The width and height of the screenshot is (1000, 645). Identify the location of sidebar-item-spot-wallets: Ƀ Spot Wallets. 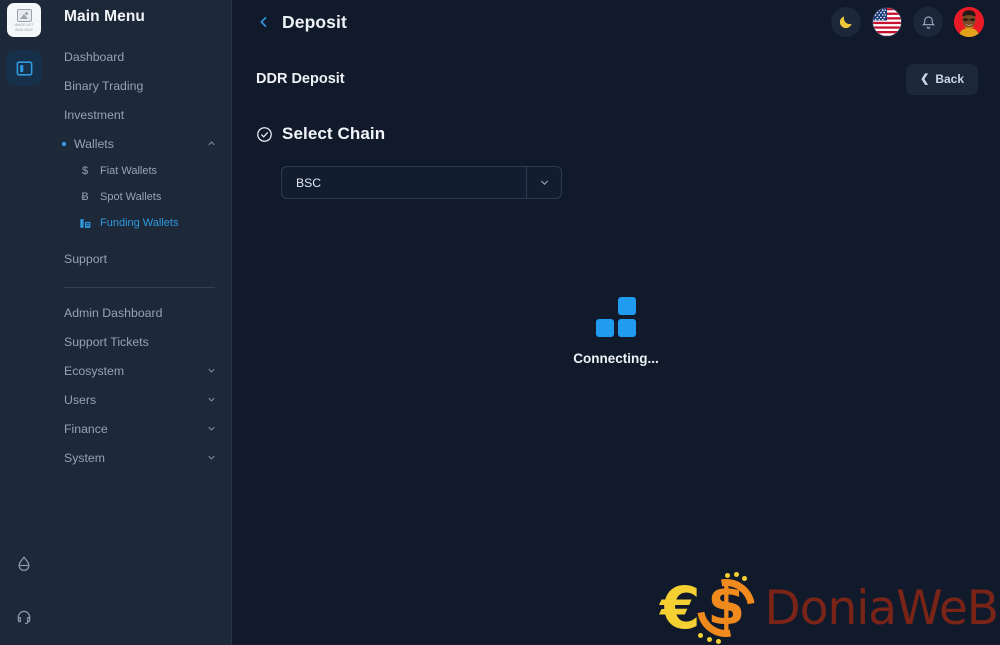
(147, 197).